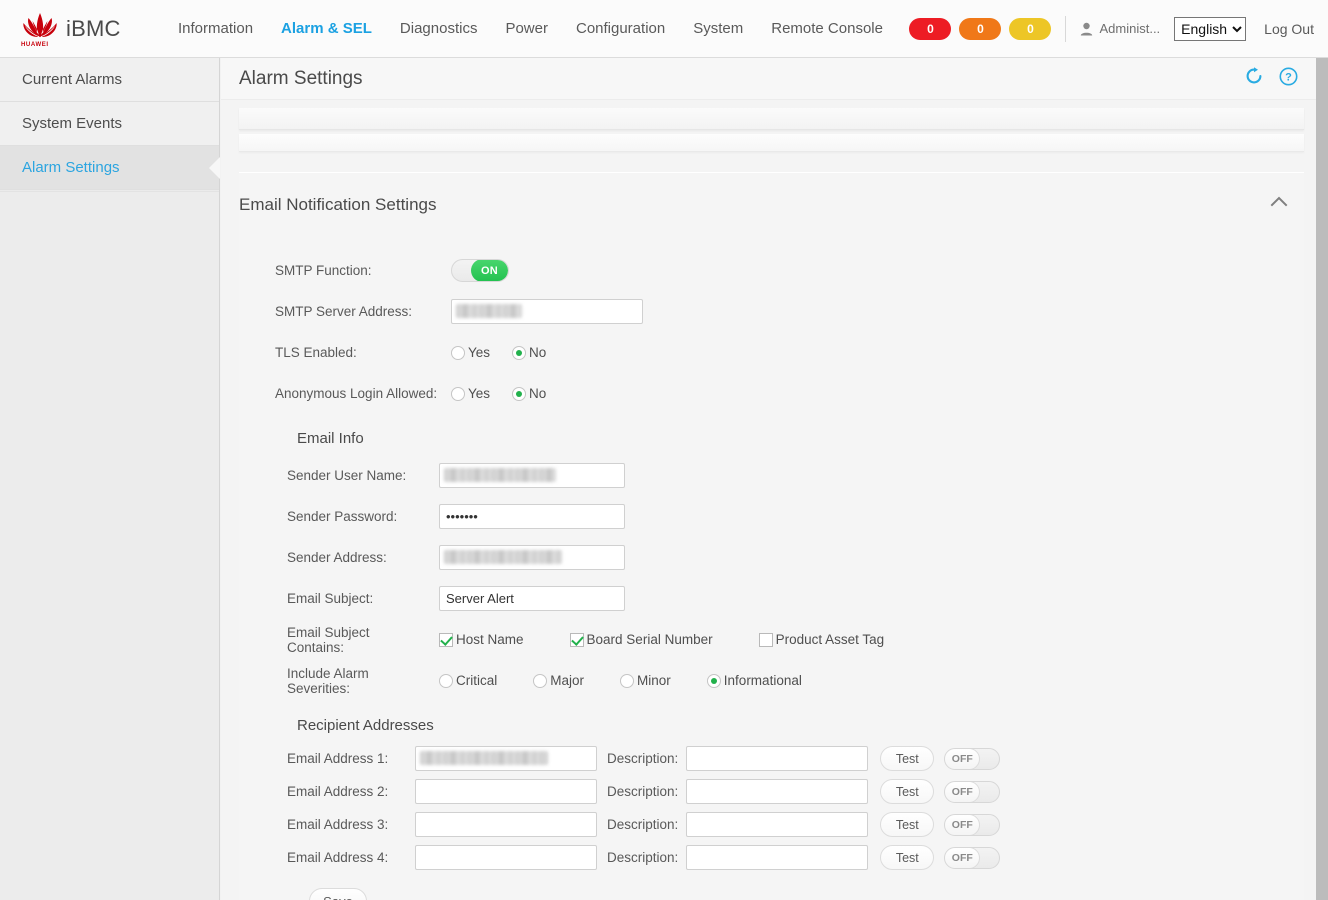  I want to click on recipient-description-1-input, so click(777, 758).